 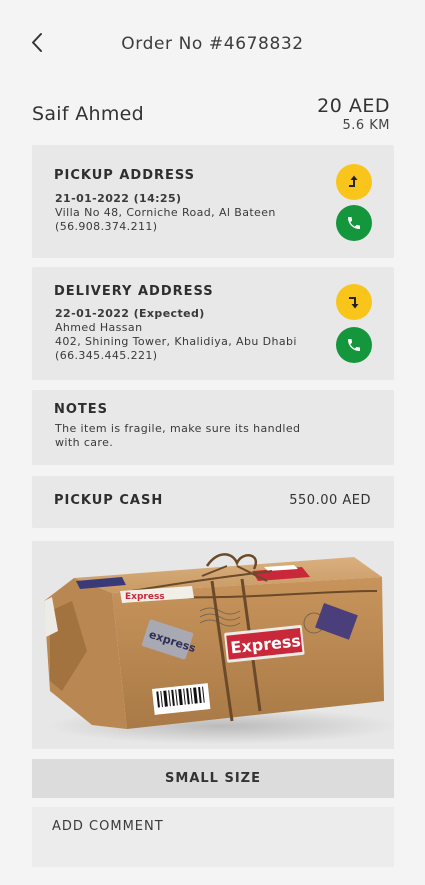 What do you see at coordinates (125, 175) in the screenshot?
I see `pickup-address-title: PICKUP ADDRESS` at bounding box center [125, 175].